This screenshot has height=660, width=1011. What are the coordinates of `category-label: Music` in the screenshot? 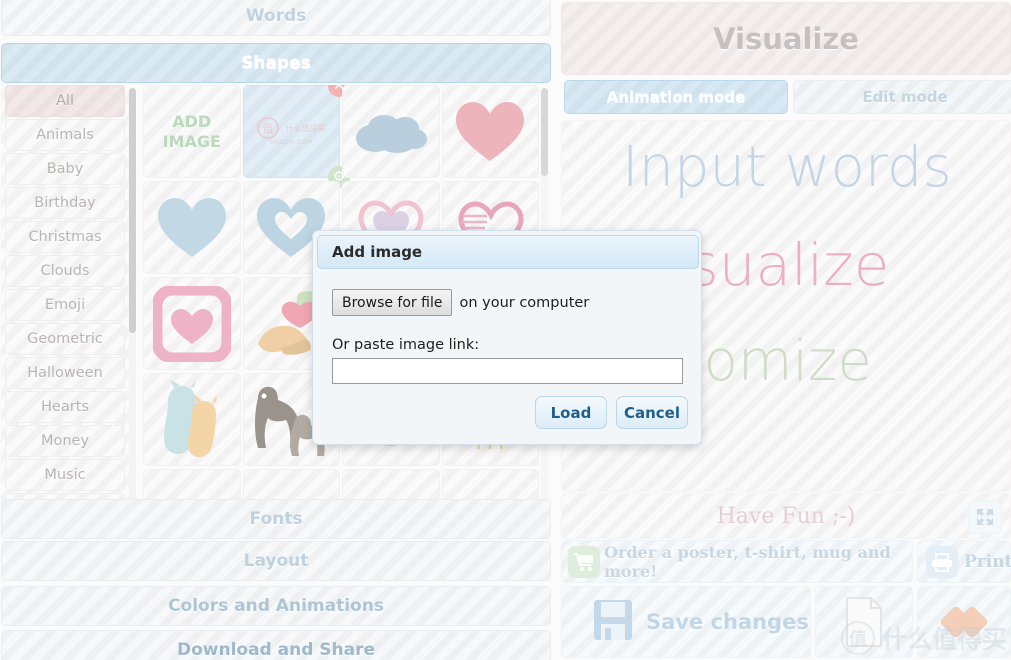 It's located at (65, 475).